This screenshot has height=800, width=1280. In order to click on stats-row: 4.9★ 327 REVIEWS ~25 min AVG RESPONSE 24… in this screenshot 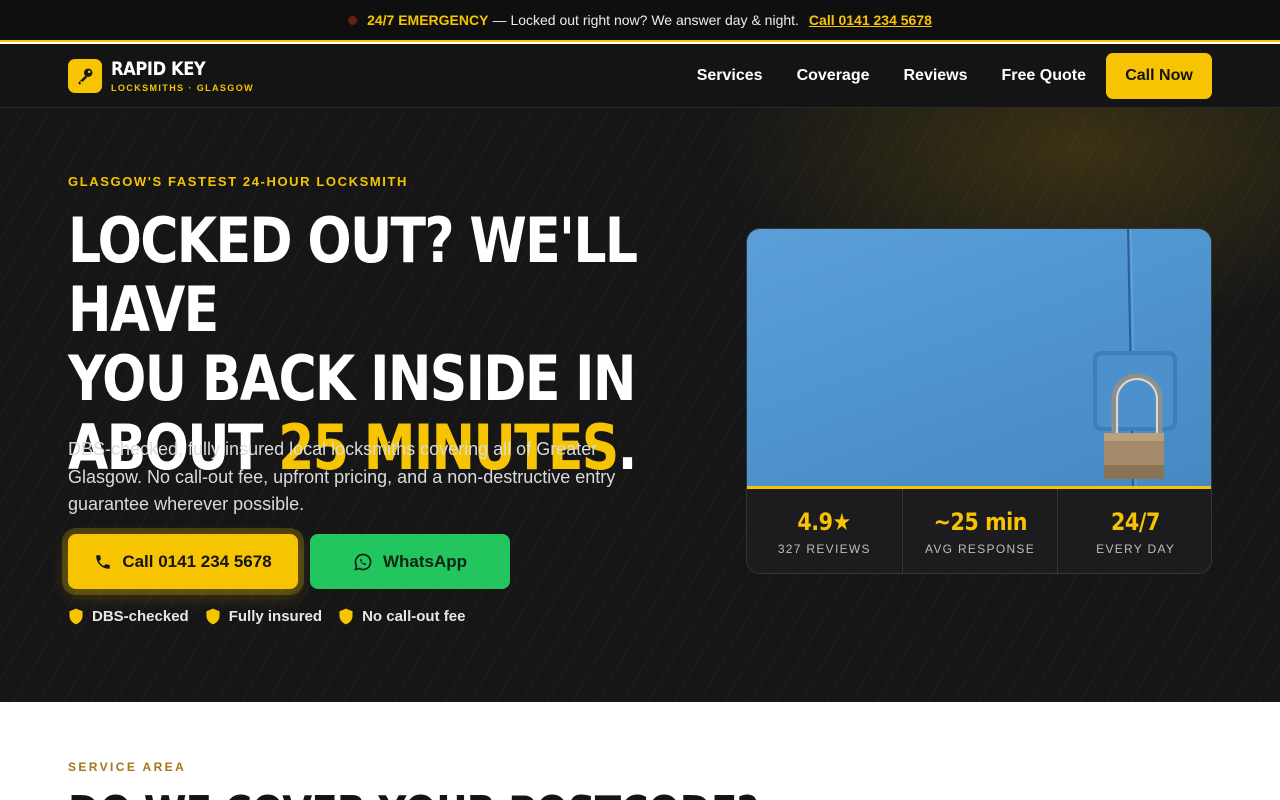, I will do `click(979, 531)`.